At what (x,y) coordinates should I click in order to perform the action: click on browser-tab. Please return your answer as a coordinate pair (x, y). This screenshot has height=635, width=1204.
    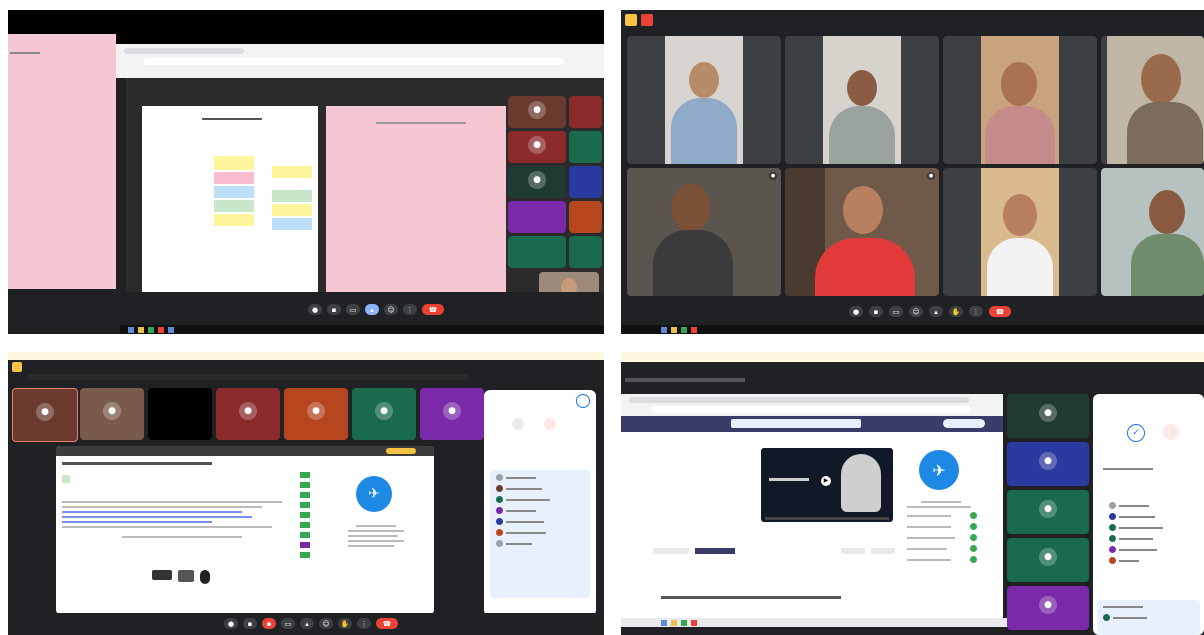
    Looking at the image, I should click on (184, 51).